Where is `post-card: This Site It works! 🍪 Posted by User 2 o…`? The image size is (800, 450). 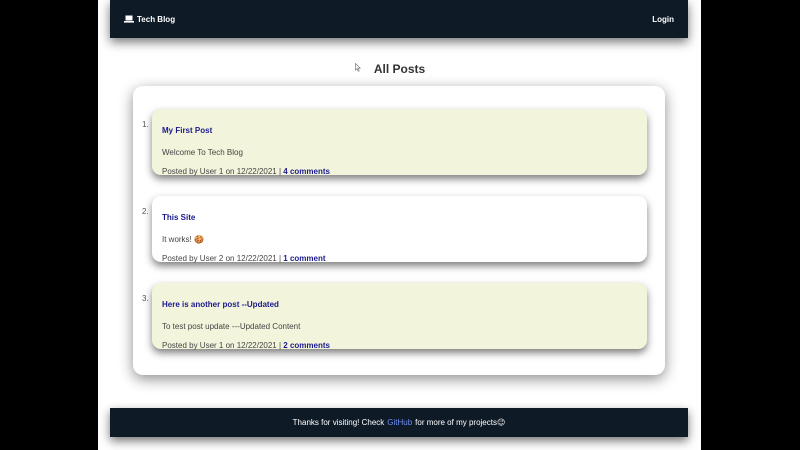 post-card: This Site It works! 🍪 Posted by User 2 o… is located at coordinates (399, 229).